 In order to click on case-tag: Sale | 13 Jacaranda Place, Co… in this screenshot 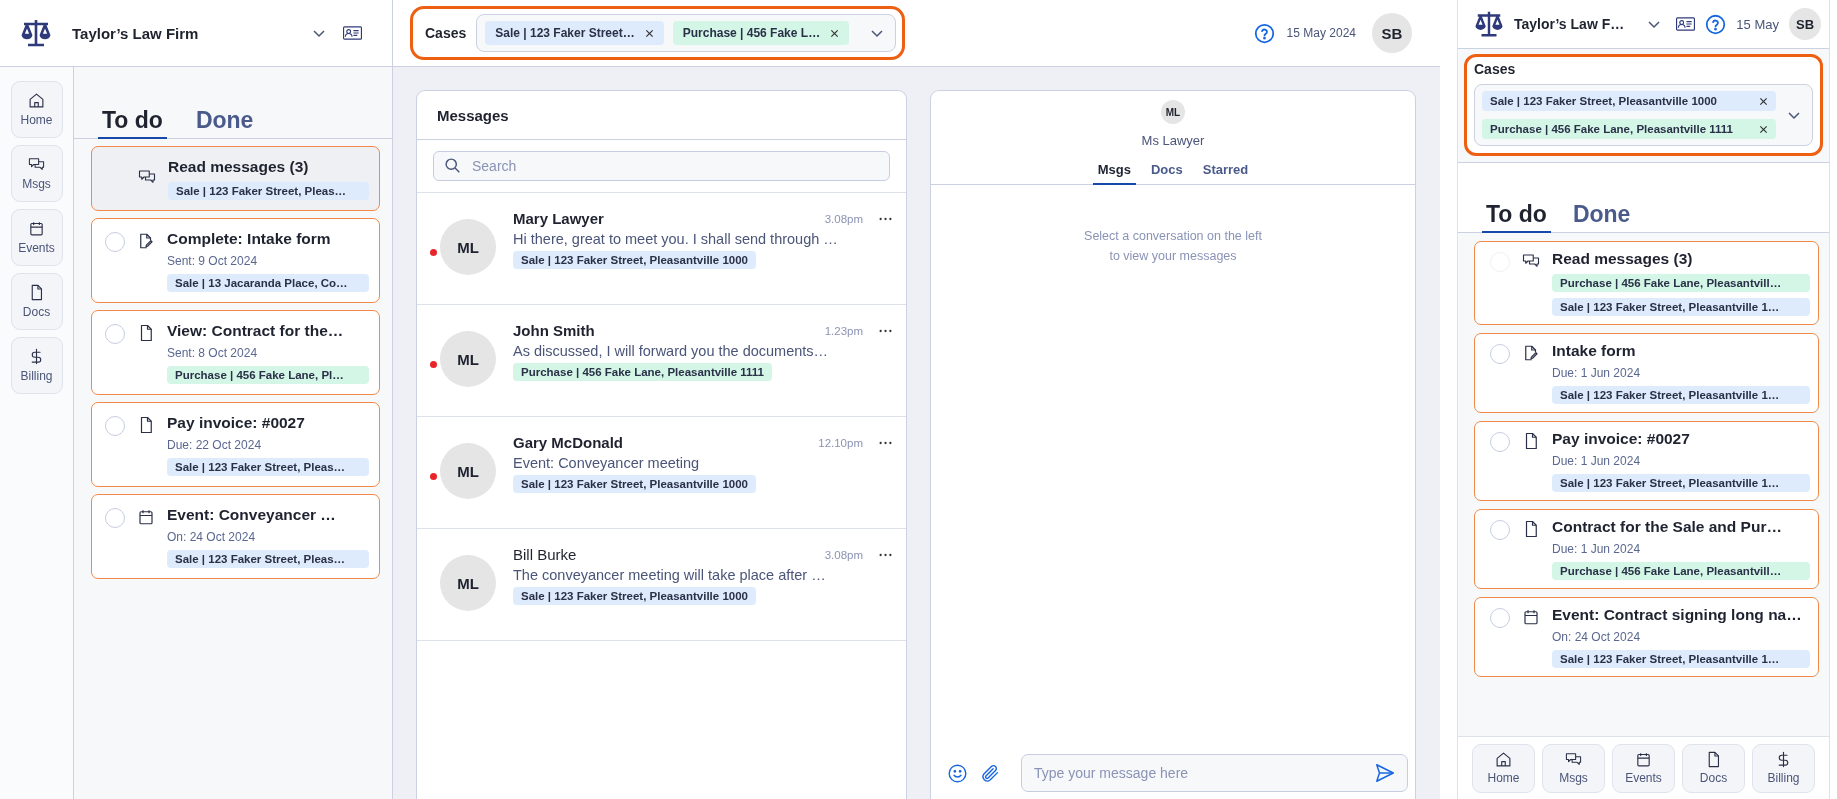, I will do `click(268, 283)`.